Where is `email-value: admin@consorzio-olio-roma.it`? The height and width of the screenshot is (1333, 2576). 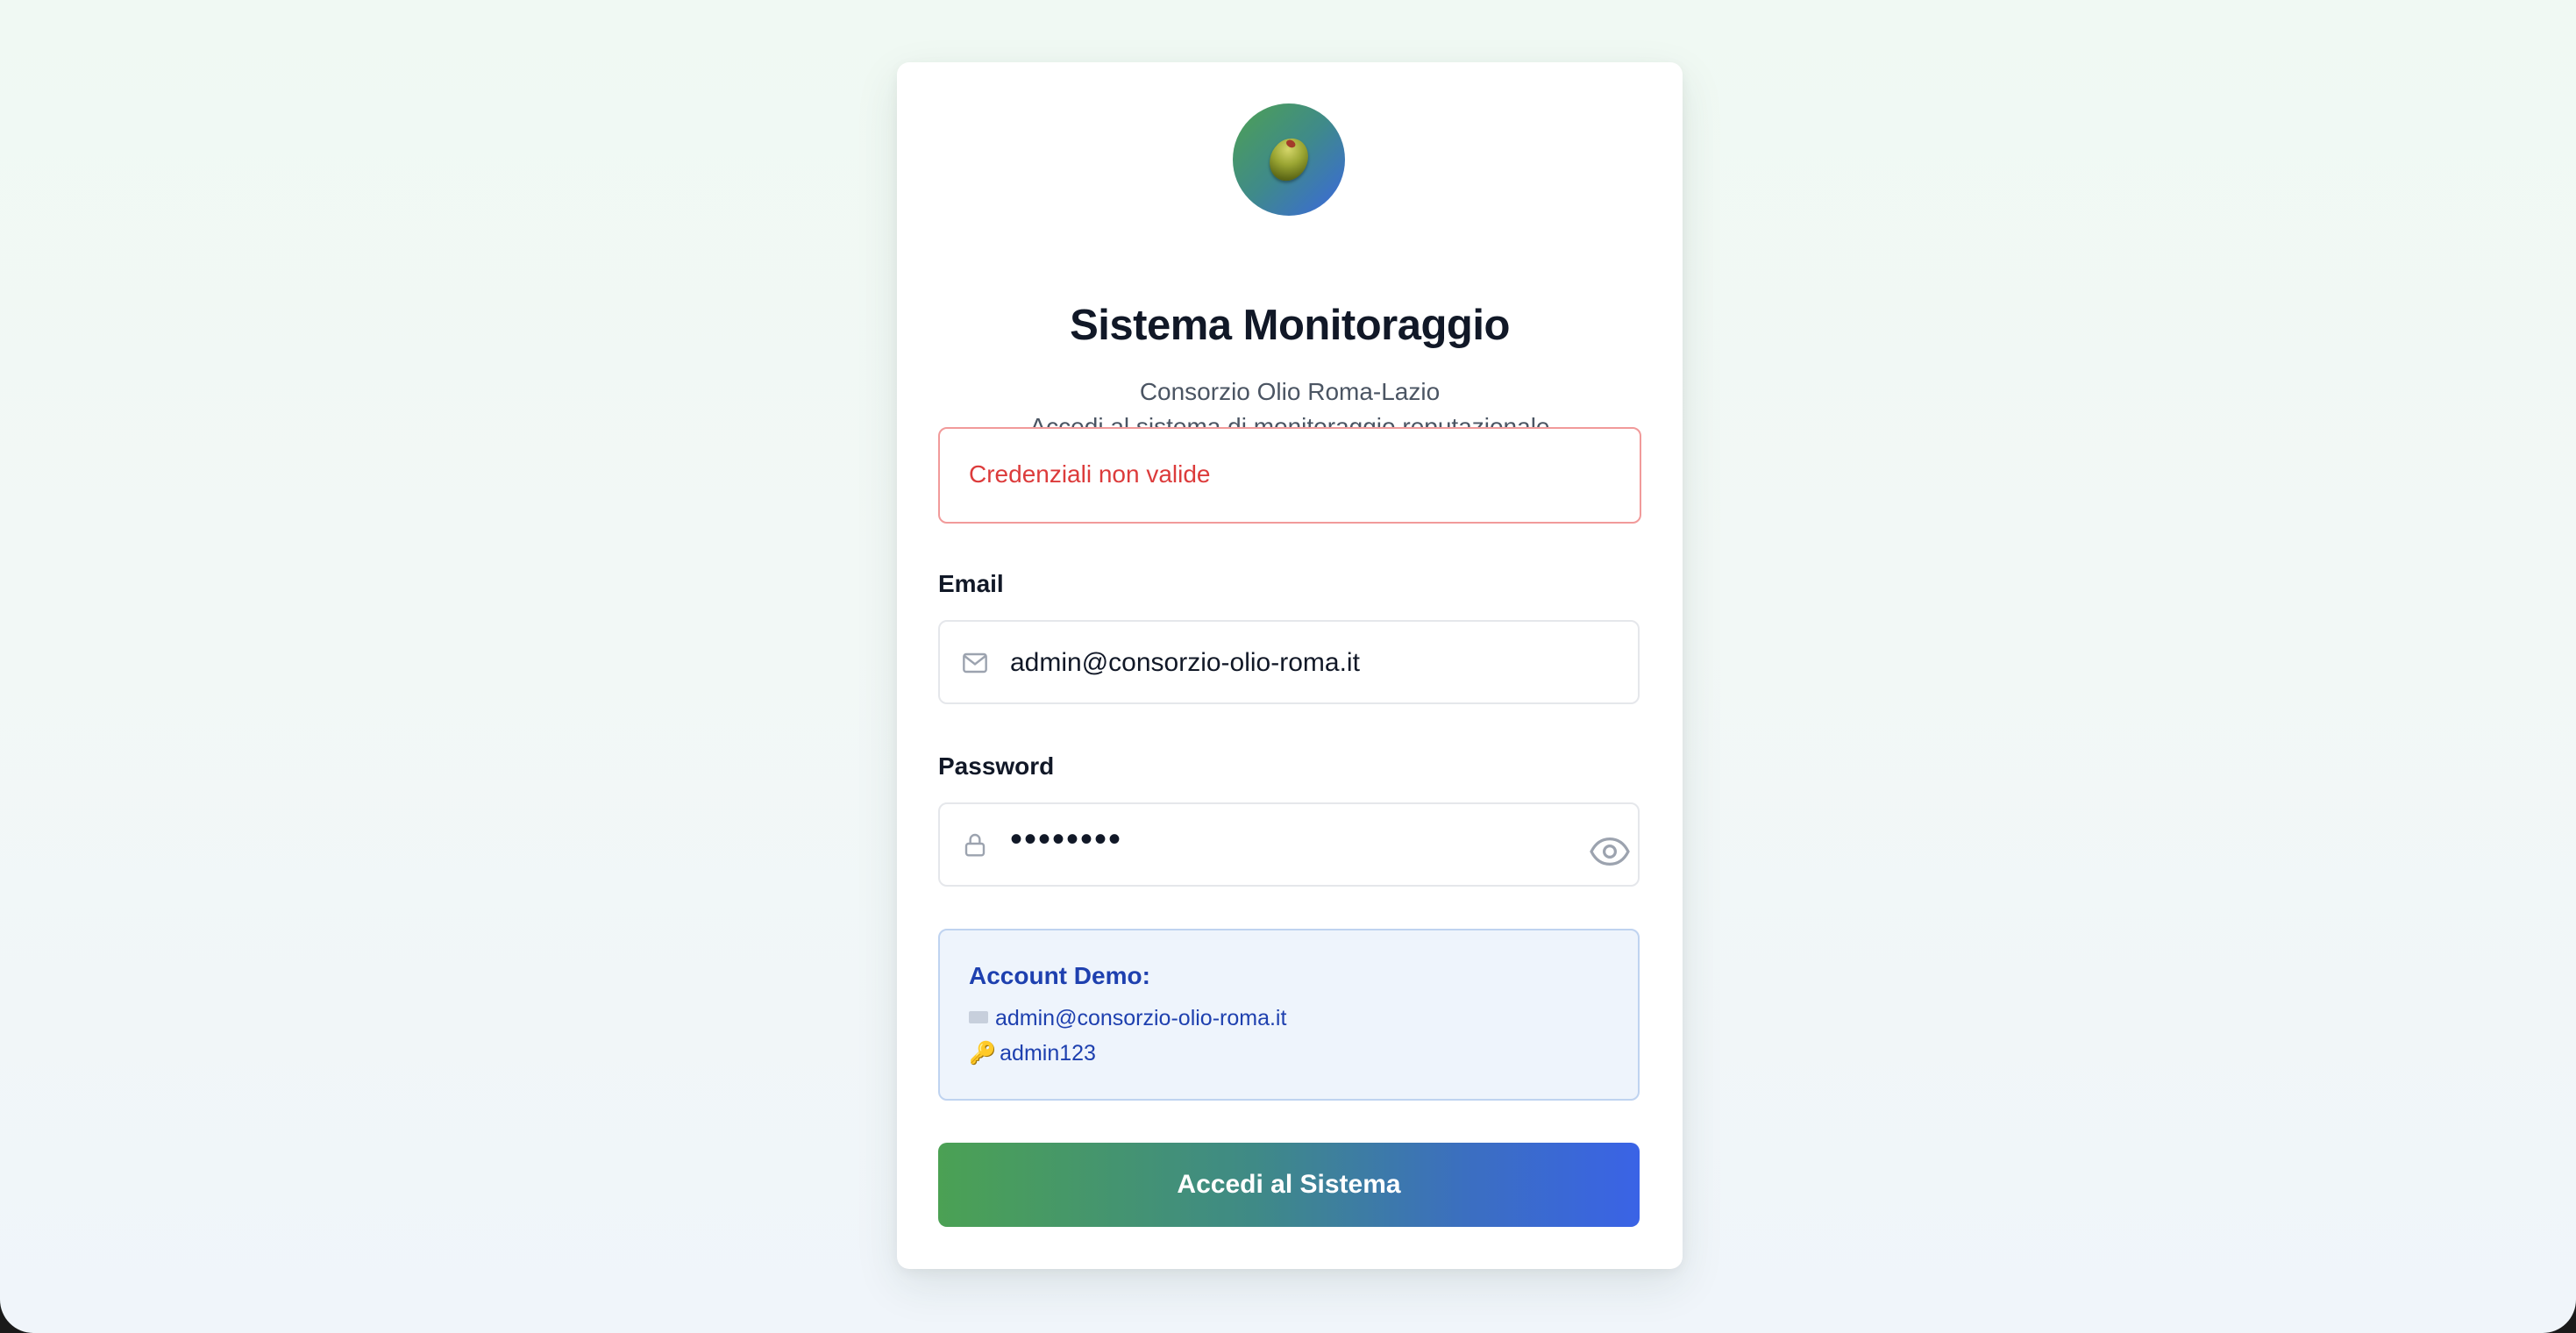 email-value: admin@consorzio-olio-roma.it is located at coordinates (1185, 662).